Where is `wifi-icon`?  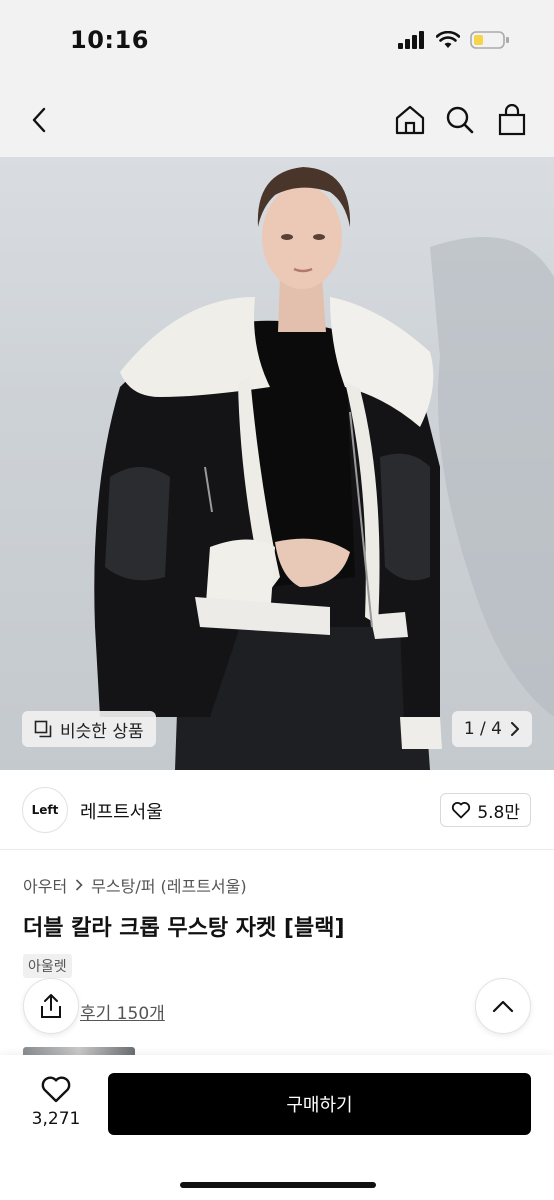 wifi-icon is located at coordinates (448, 39).